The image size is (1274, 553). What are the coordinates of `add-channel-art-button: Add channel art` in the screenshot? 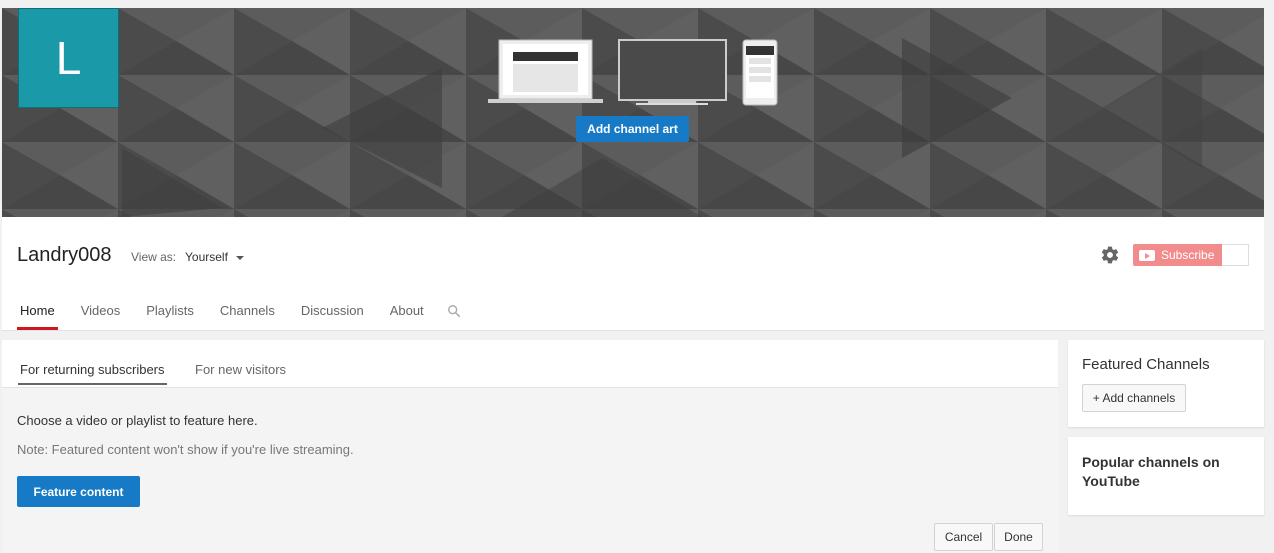 It's located at (632, 129).